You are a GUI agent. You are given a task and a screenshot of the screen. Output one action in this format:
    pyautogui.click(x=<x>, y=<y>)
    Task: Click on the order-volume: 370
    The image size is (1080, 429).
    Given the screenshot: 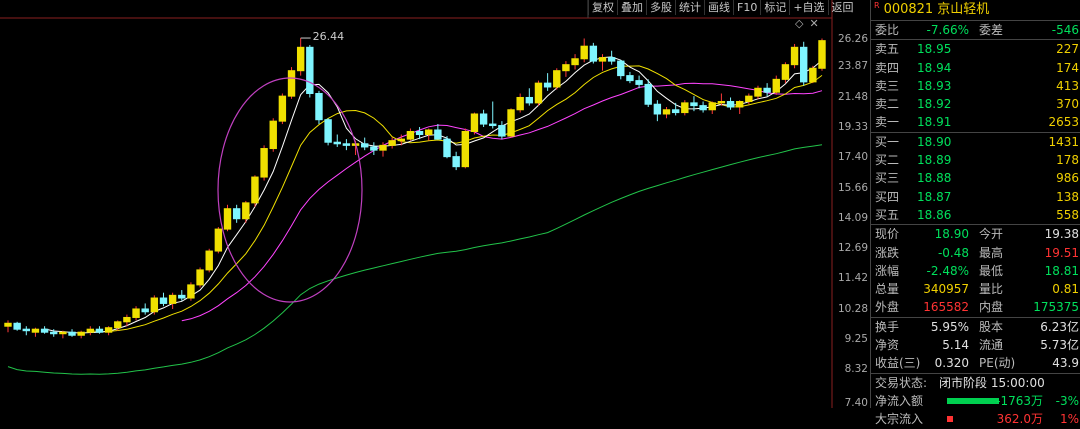 What is the action you would take?
    pyautogui.click(x=1067, y=104)
    